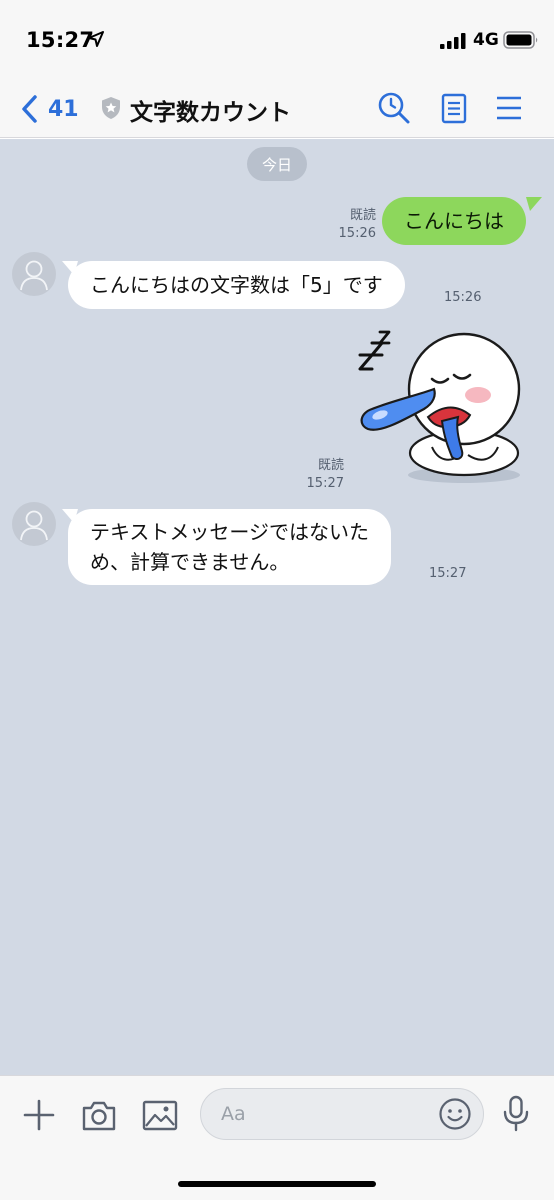 The height and width of the screenshot is (1200, 554). Describe the element at coordinates (347, 225) in the screenshot. I see `message-meta: 既読 15:26` at that location.